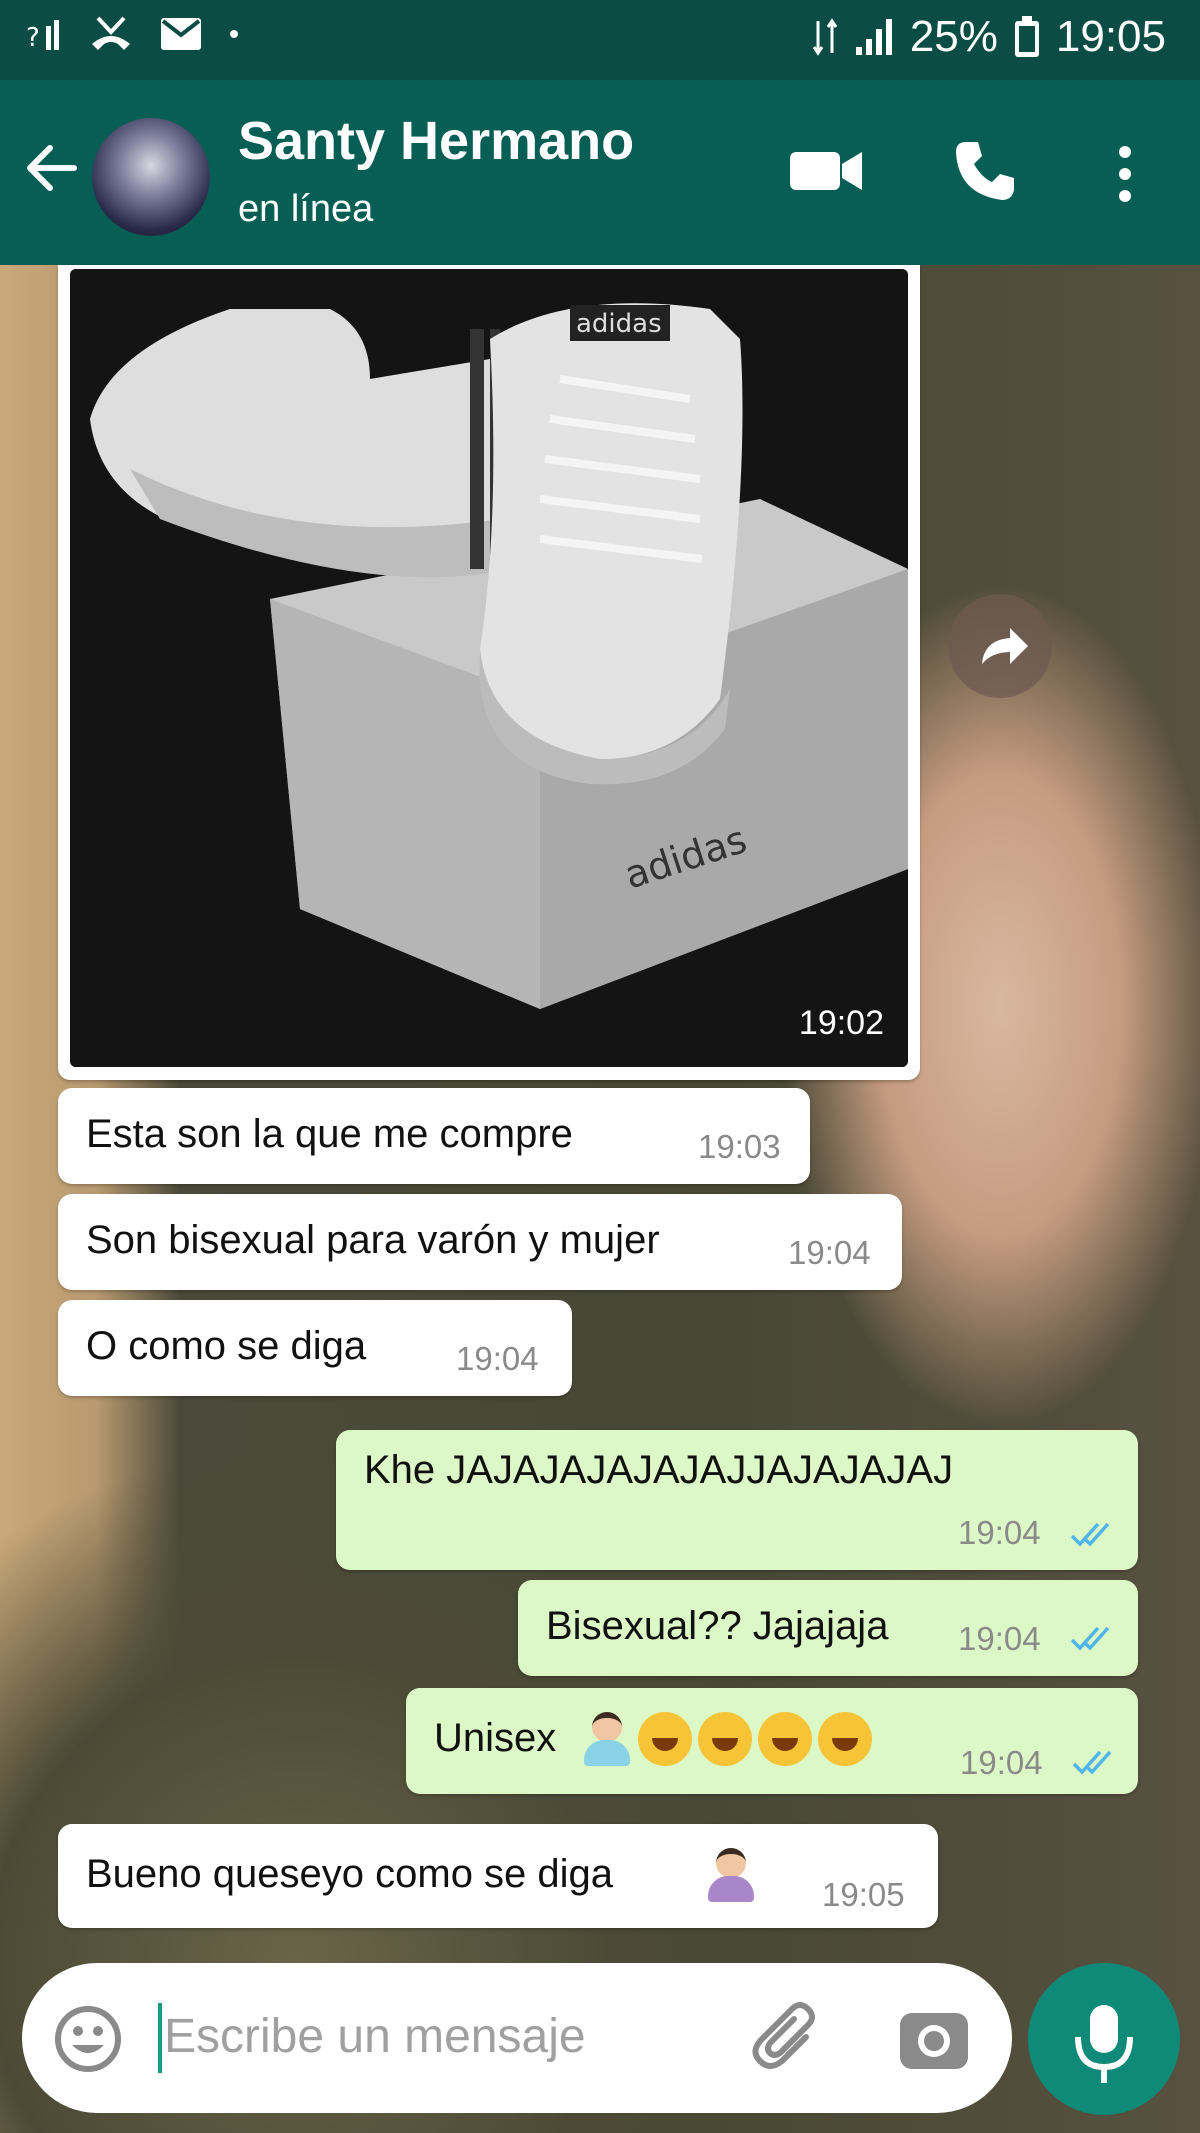 This screenshot has height=2133, width=1200. I want to click on attach-icon, so click(788, 2037).